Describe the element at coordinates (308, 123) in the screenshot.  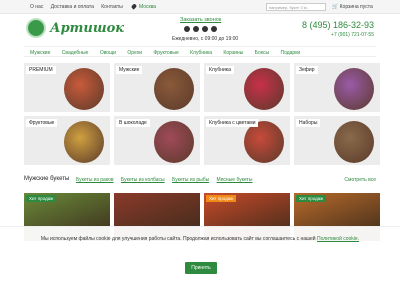
I see `category-label: Наборы` at that location.